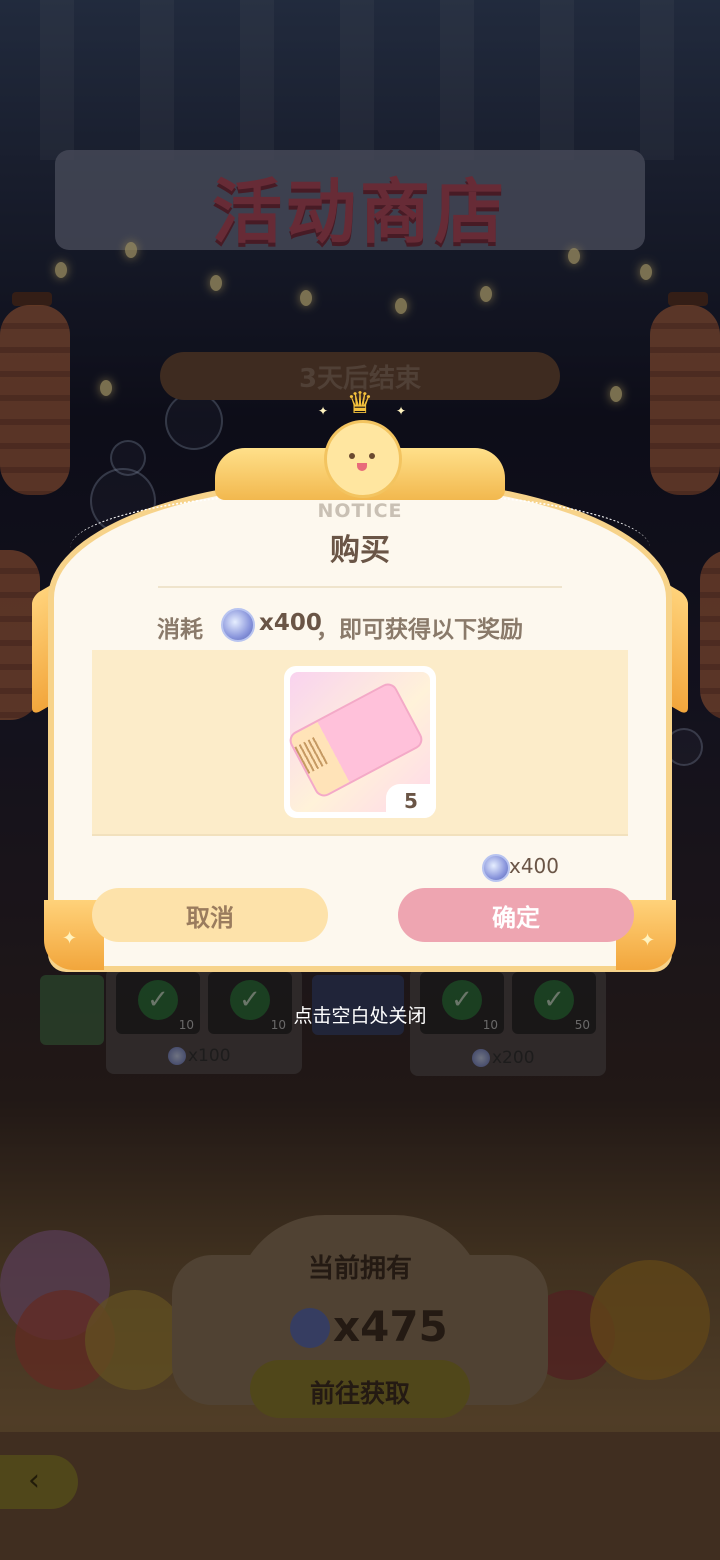 The width and height of the screenshot is (720, 1560). Describe the element at coordinates (534, 866) in the screenshot. I see `cost-amount: x400` at that location.